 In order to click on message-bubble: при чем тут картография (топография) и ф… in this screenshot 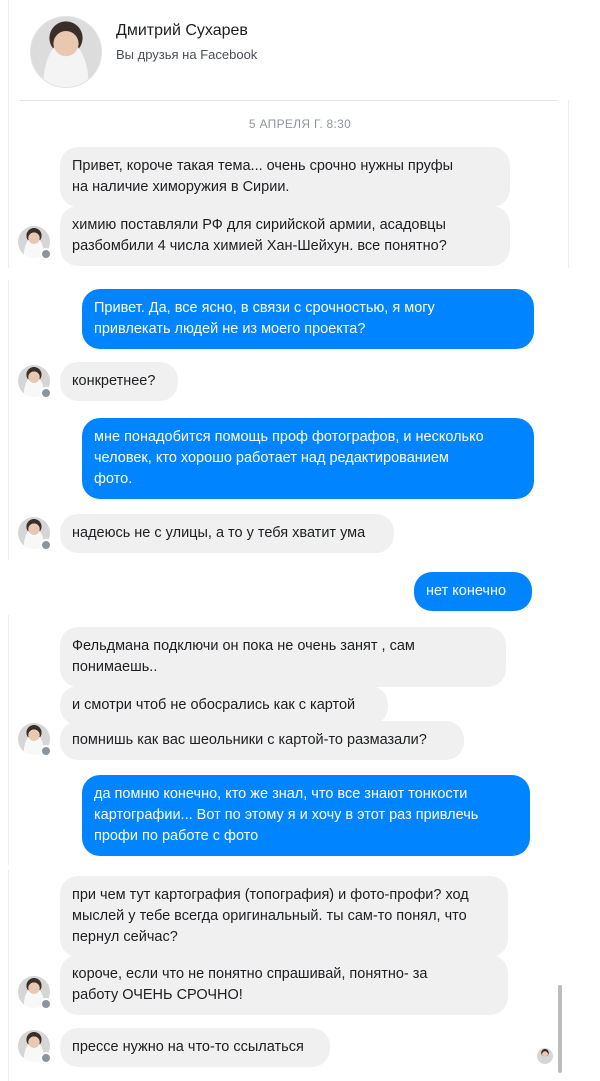, I will do `click(284, 916)`.